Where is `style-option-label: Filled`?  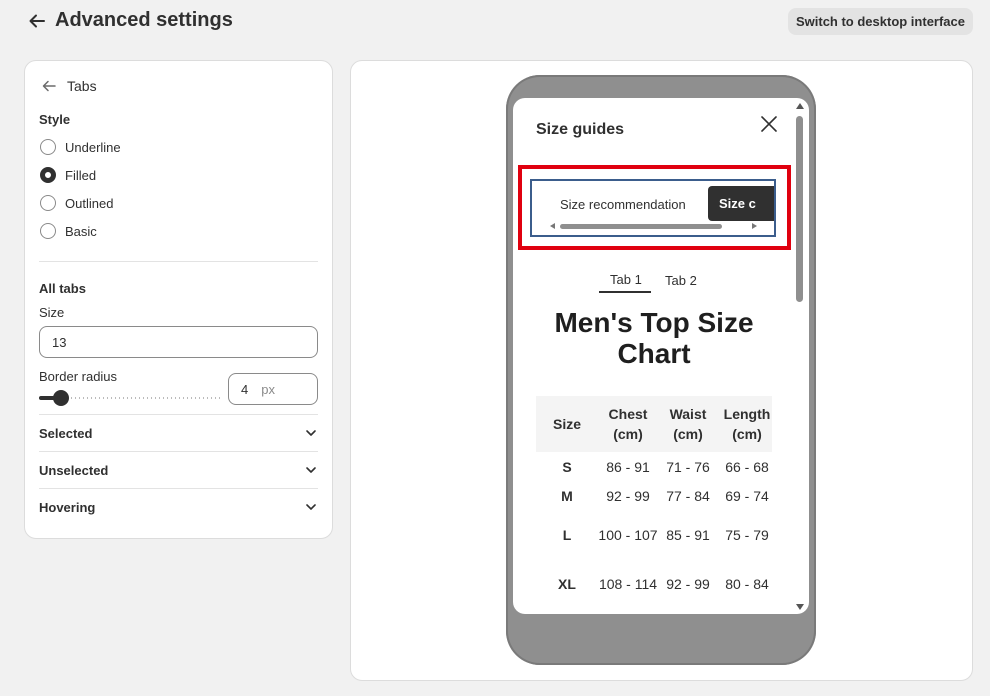
style-option-label: Filled is located at coordinates (81, 175).